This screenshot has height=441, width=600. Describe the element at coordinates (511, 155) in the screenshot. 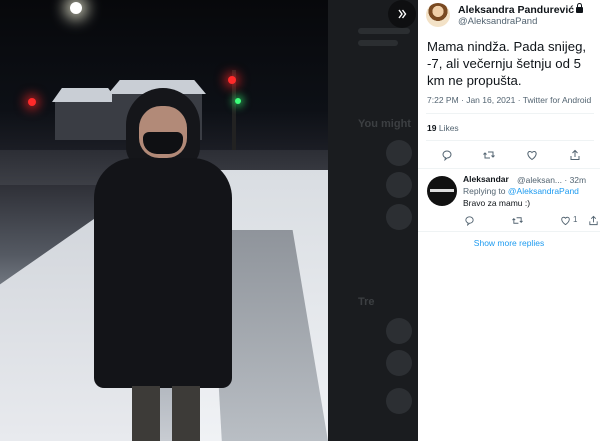

I see `tweet-actions` at that location.